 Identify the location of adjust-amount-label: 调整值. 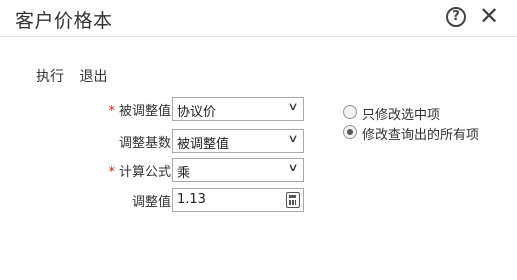
(151, 202).